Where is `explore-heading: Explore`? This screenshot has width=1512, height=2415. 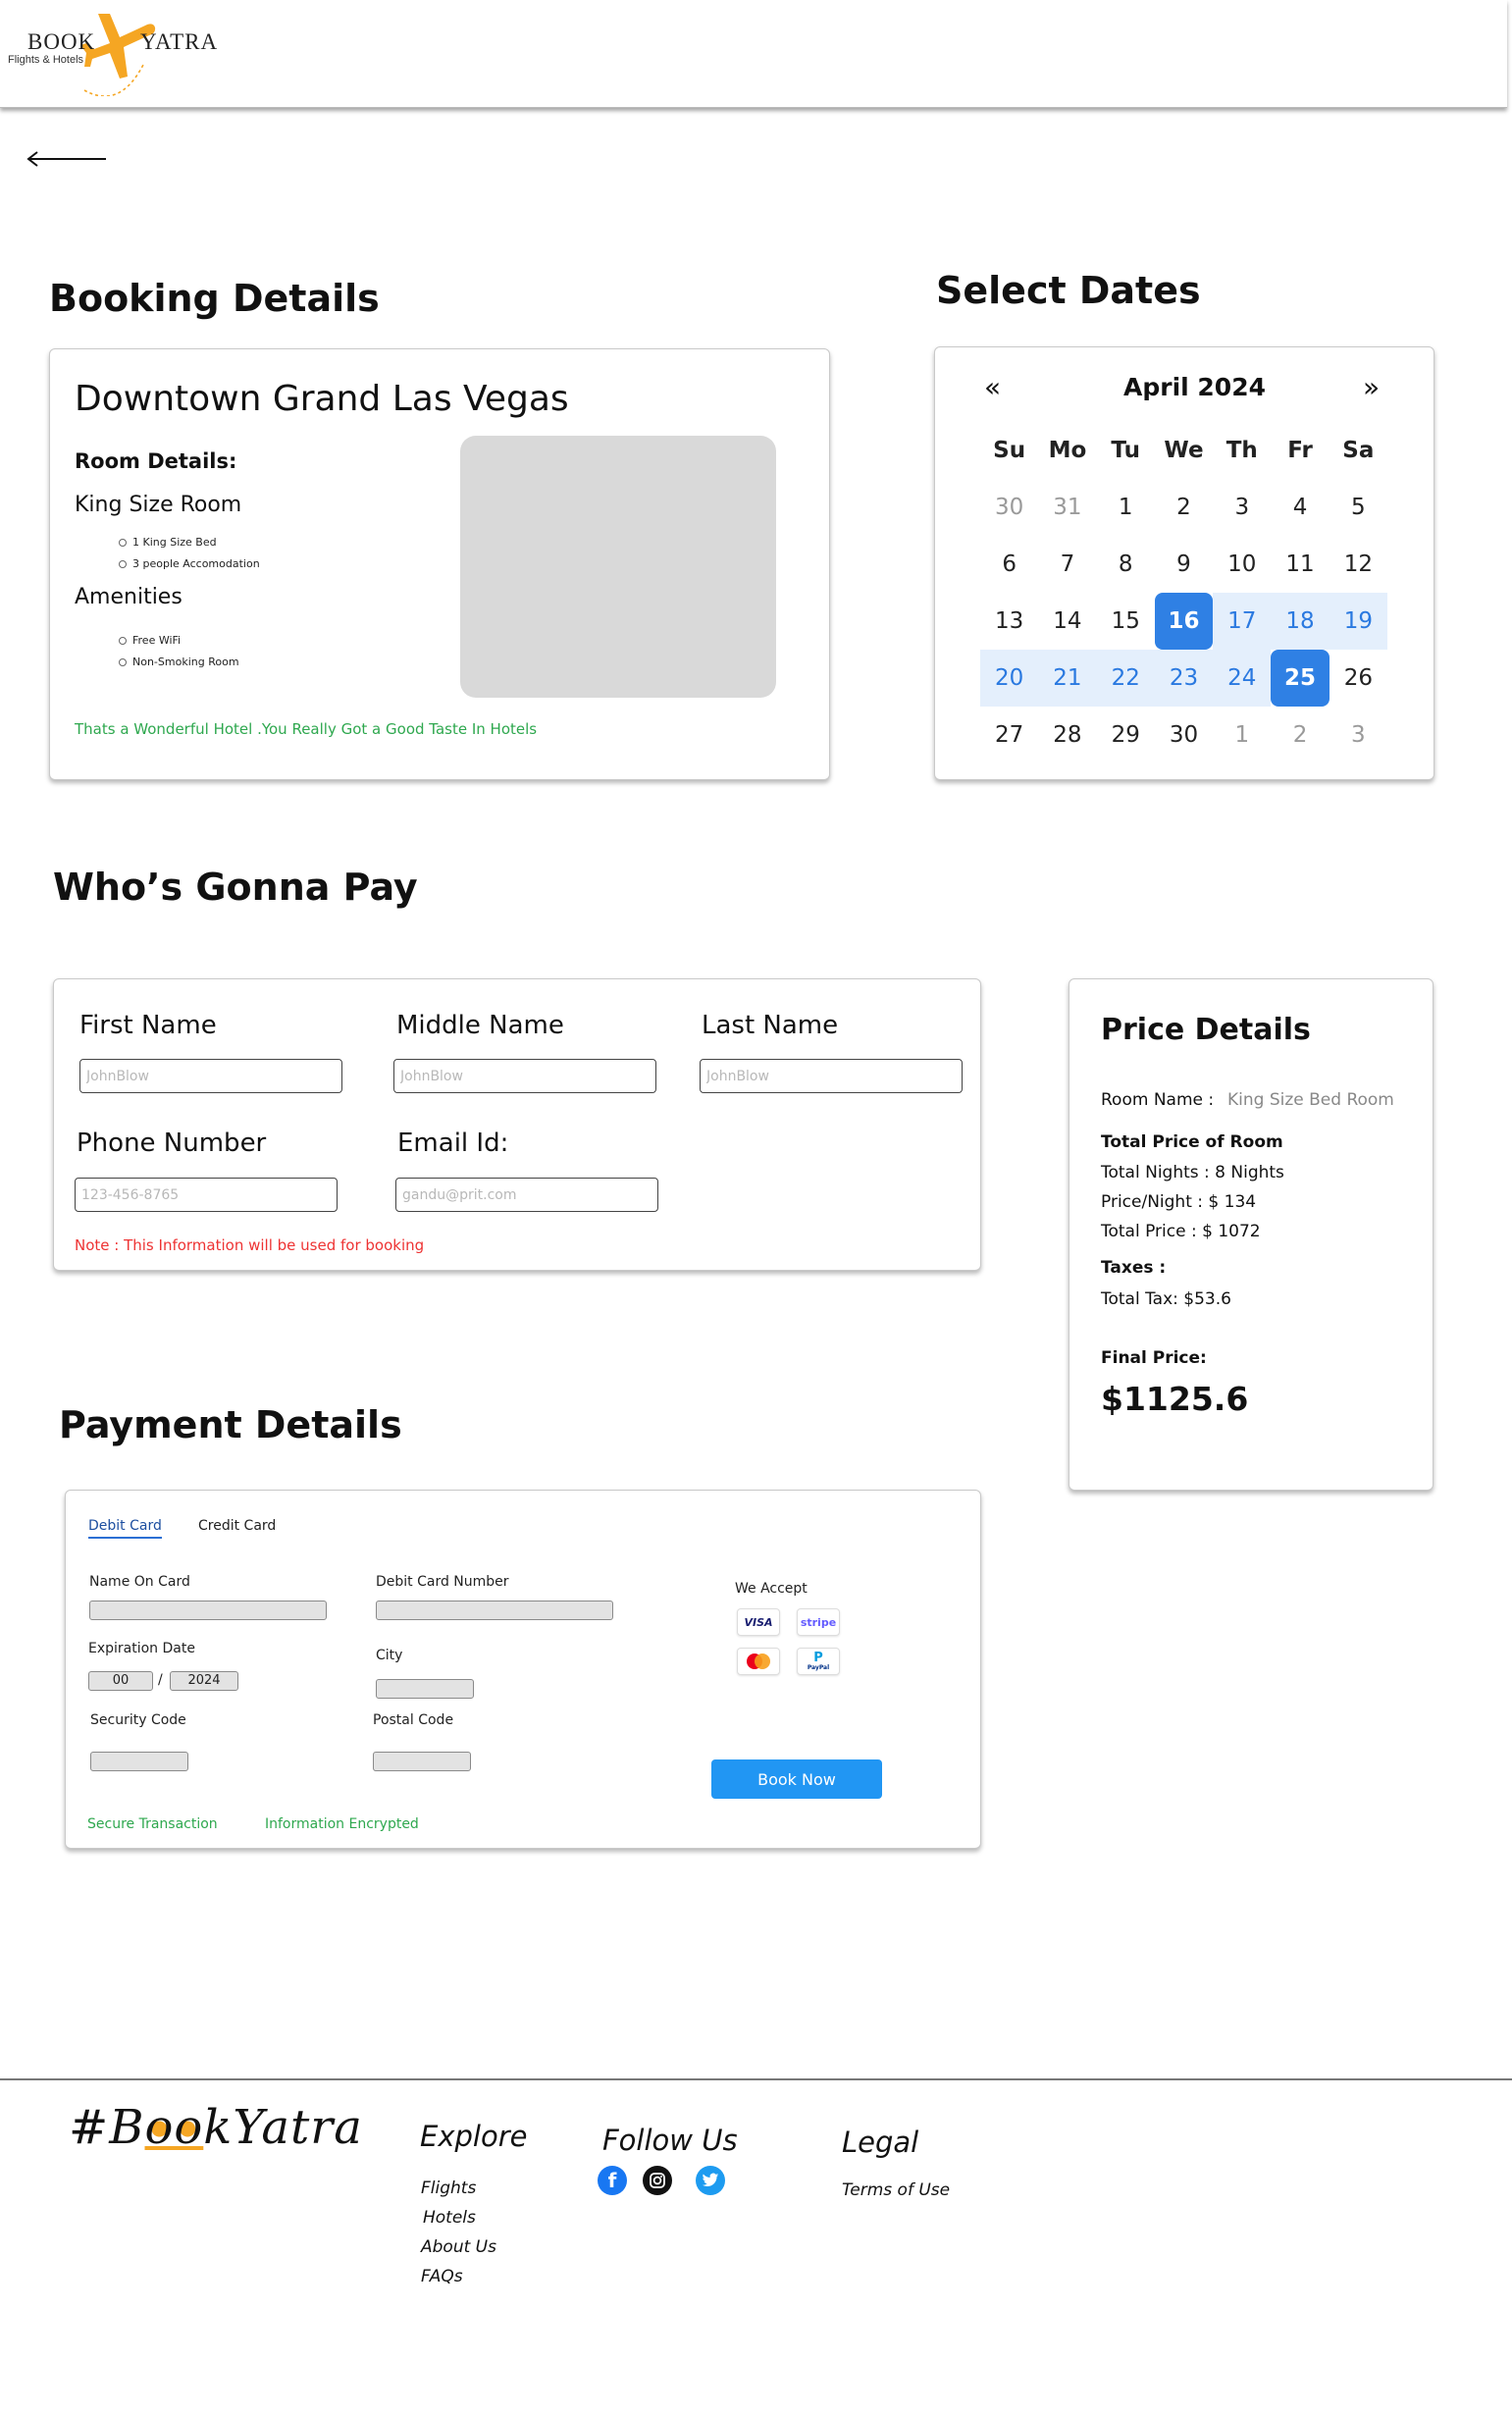 explore-heading: Explore is located at coordinates (474, 2136).